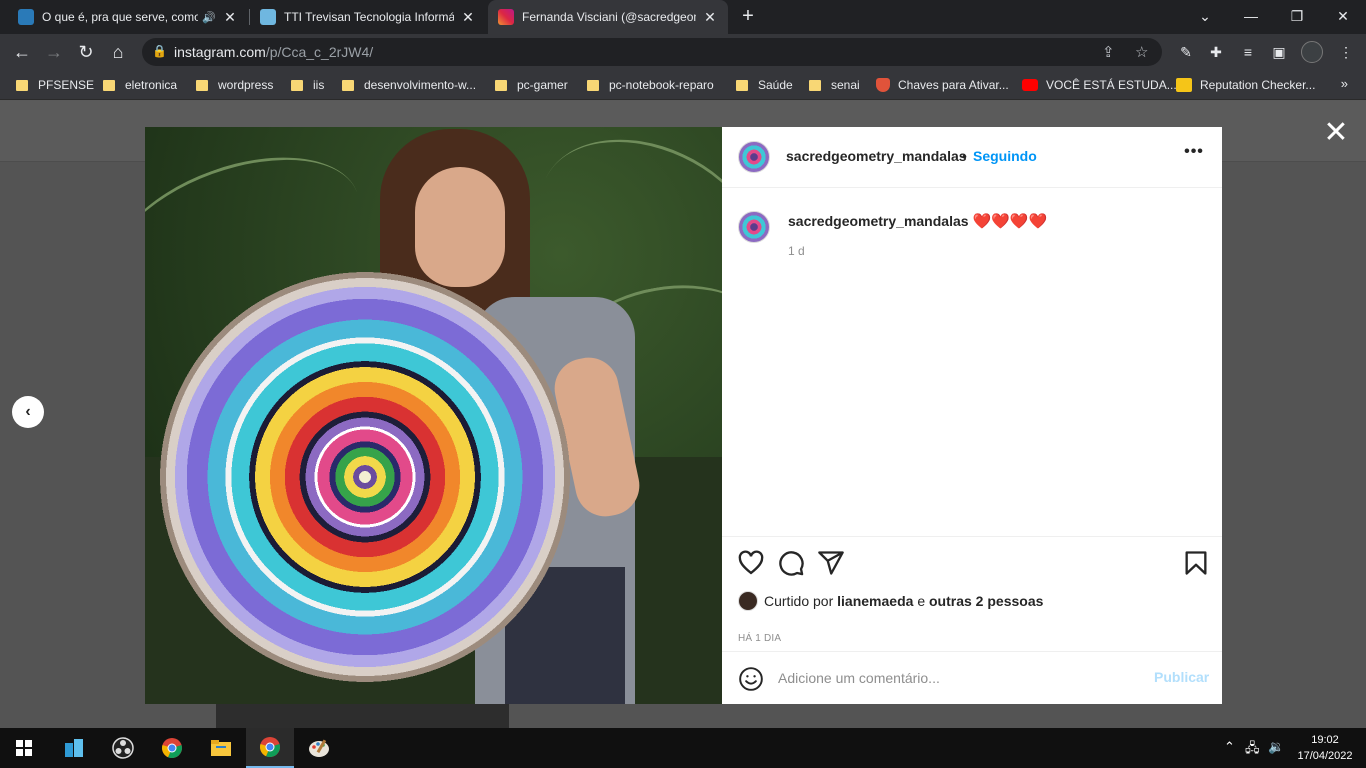  I want to click on taskbar-app-explorer, so click(221, 748).